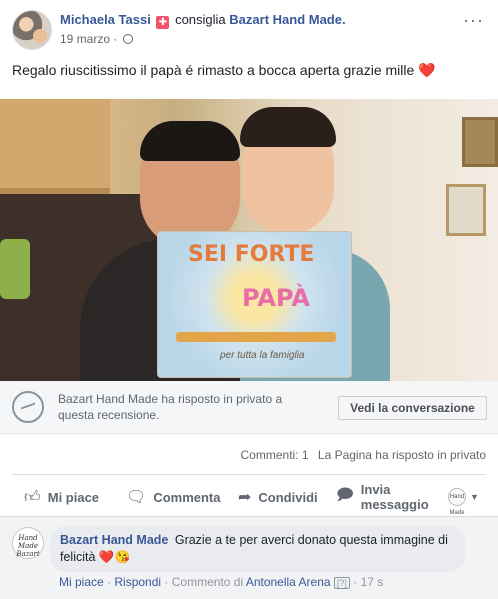 The height and width of the screenshot is (599, 498). What do you see at coordinates (105, 19) in the screenshot?
I see `author-name-link: Michaela Tassi` at bounding box center [105, 19].